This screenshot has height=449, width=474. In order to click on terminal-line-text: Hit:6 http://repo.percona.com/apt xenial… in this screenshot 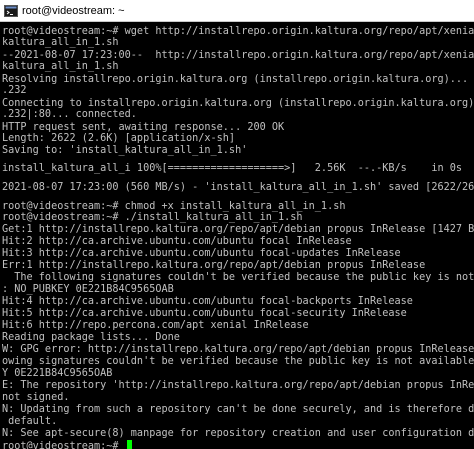, I will do `click(155, 325)`.